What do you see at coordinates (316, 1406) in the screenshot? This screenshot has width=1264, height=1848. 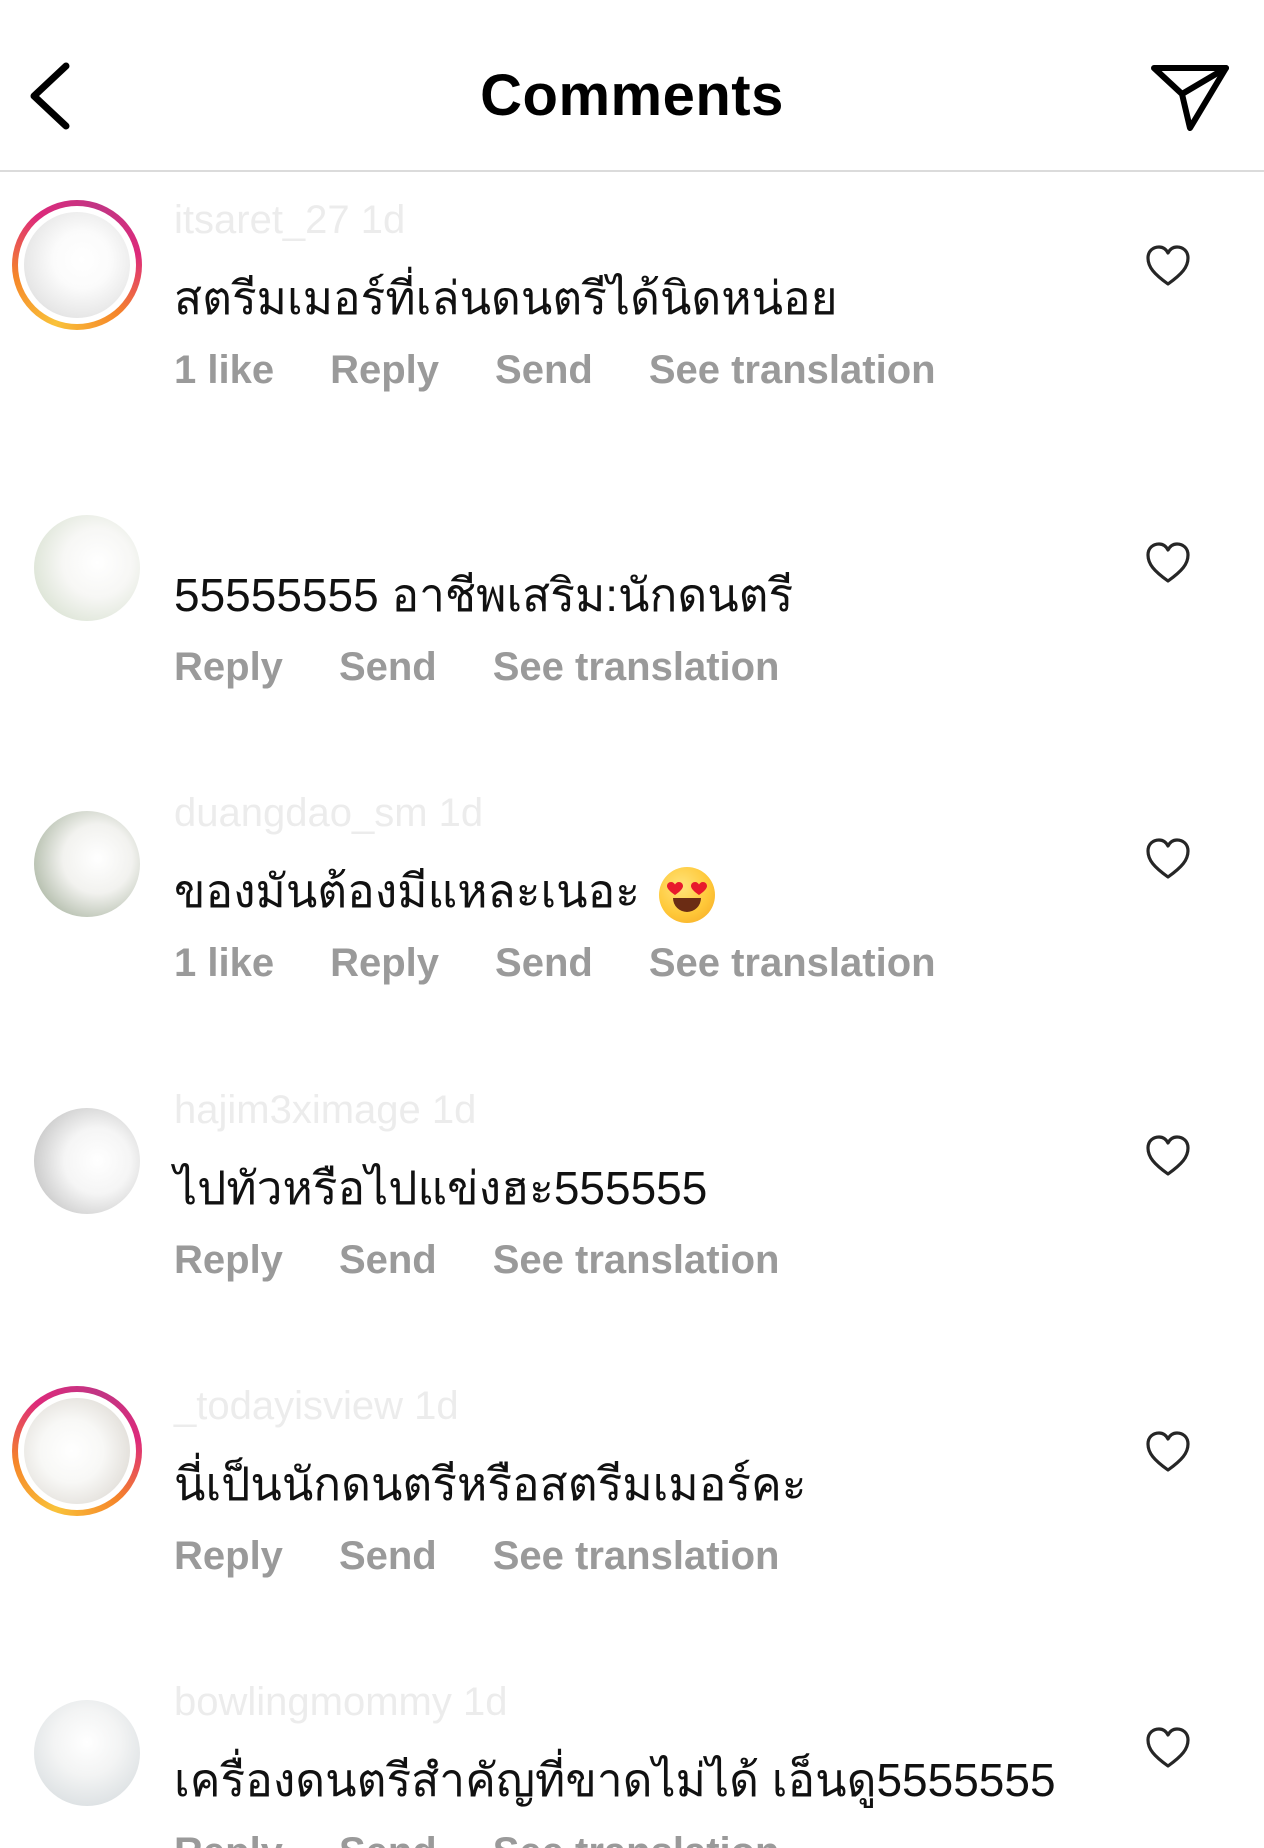 I see `comment-username: _todayisview 1d` at bounding box center [316, 1406].